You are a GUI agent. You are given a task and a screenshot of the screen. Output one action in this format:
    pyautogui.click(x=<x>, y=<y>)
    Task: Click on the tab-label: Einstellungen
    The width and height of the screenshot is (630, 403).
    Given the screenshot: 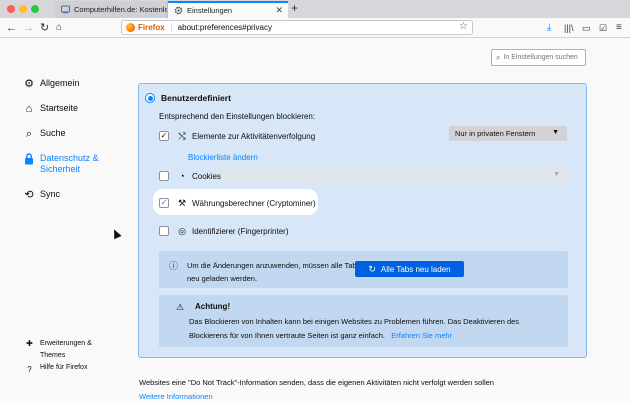 What is the action you would take?
    pyautogui.click(x=210, y=10)
    